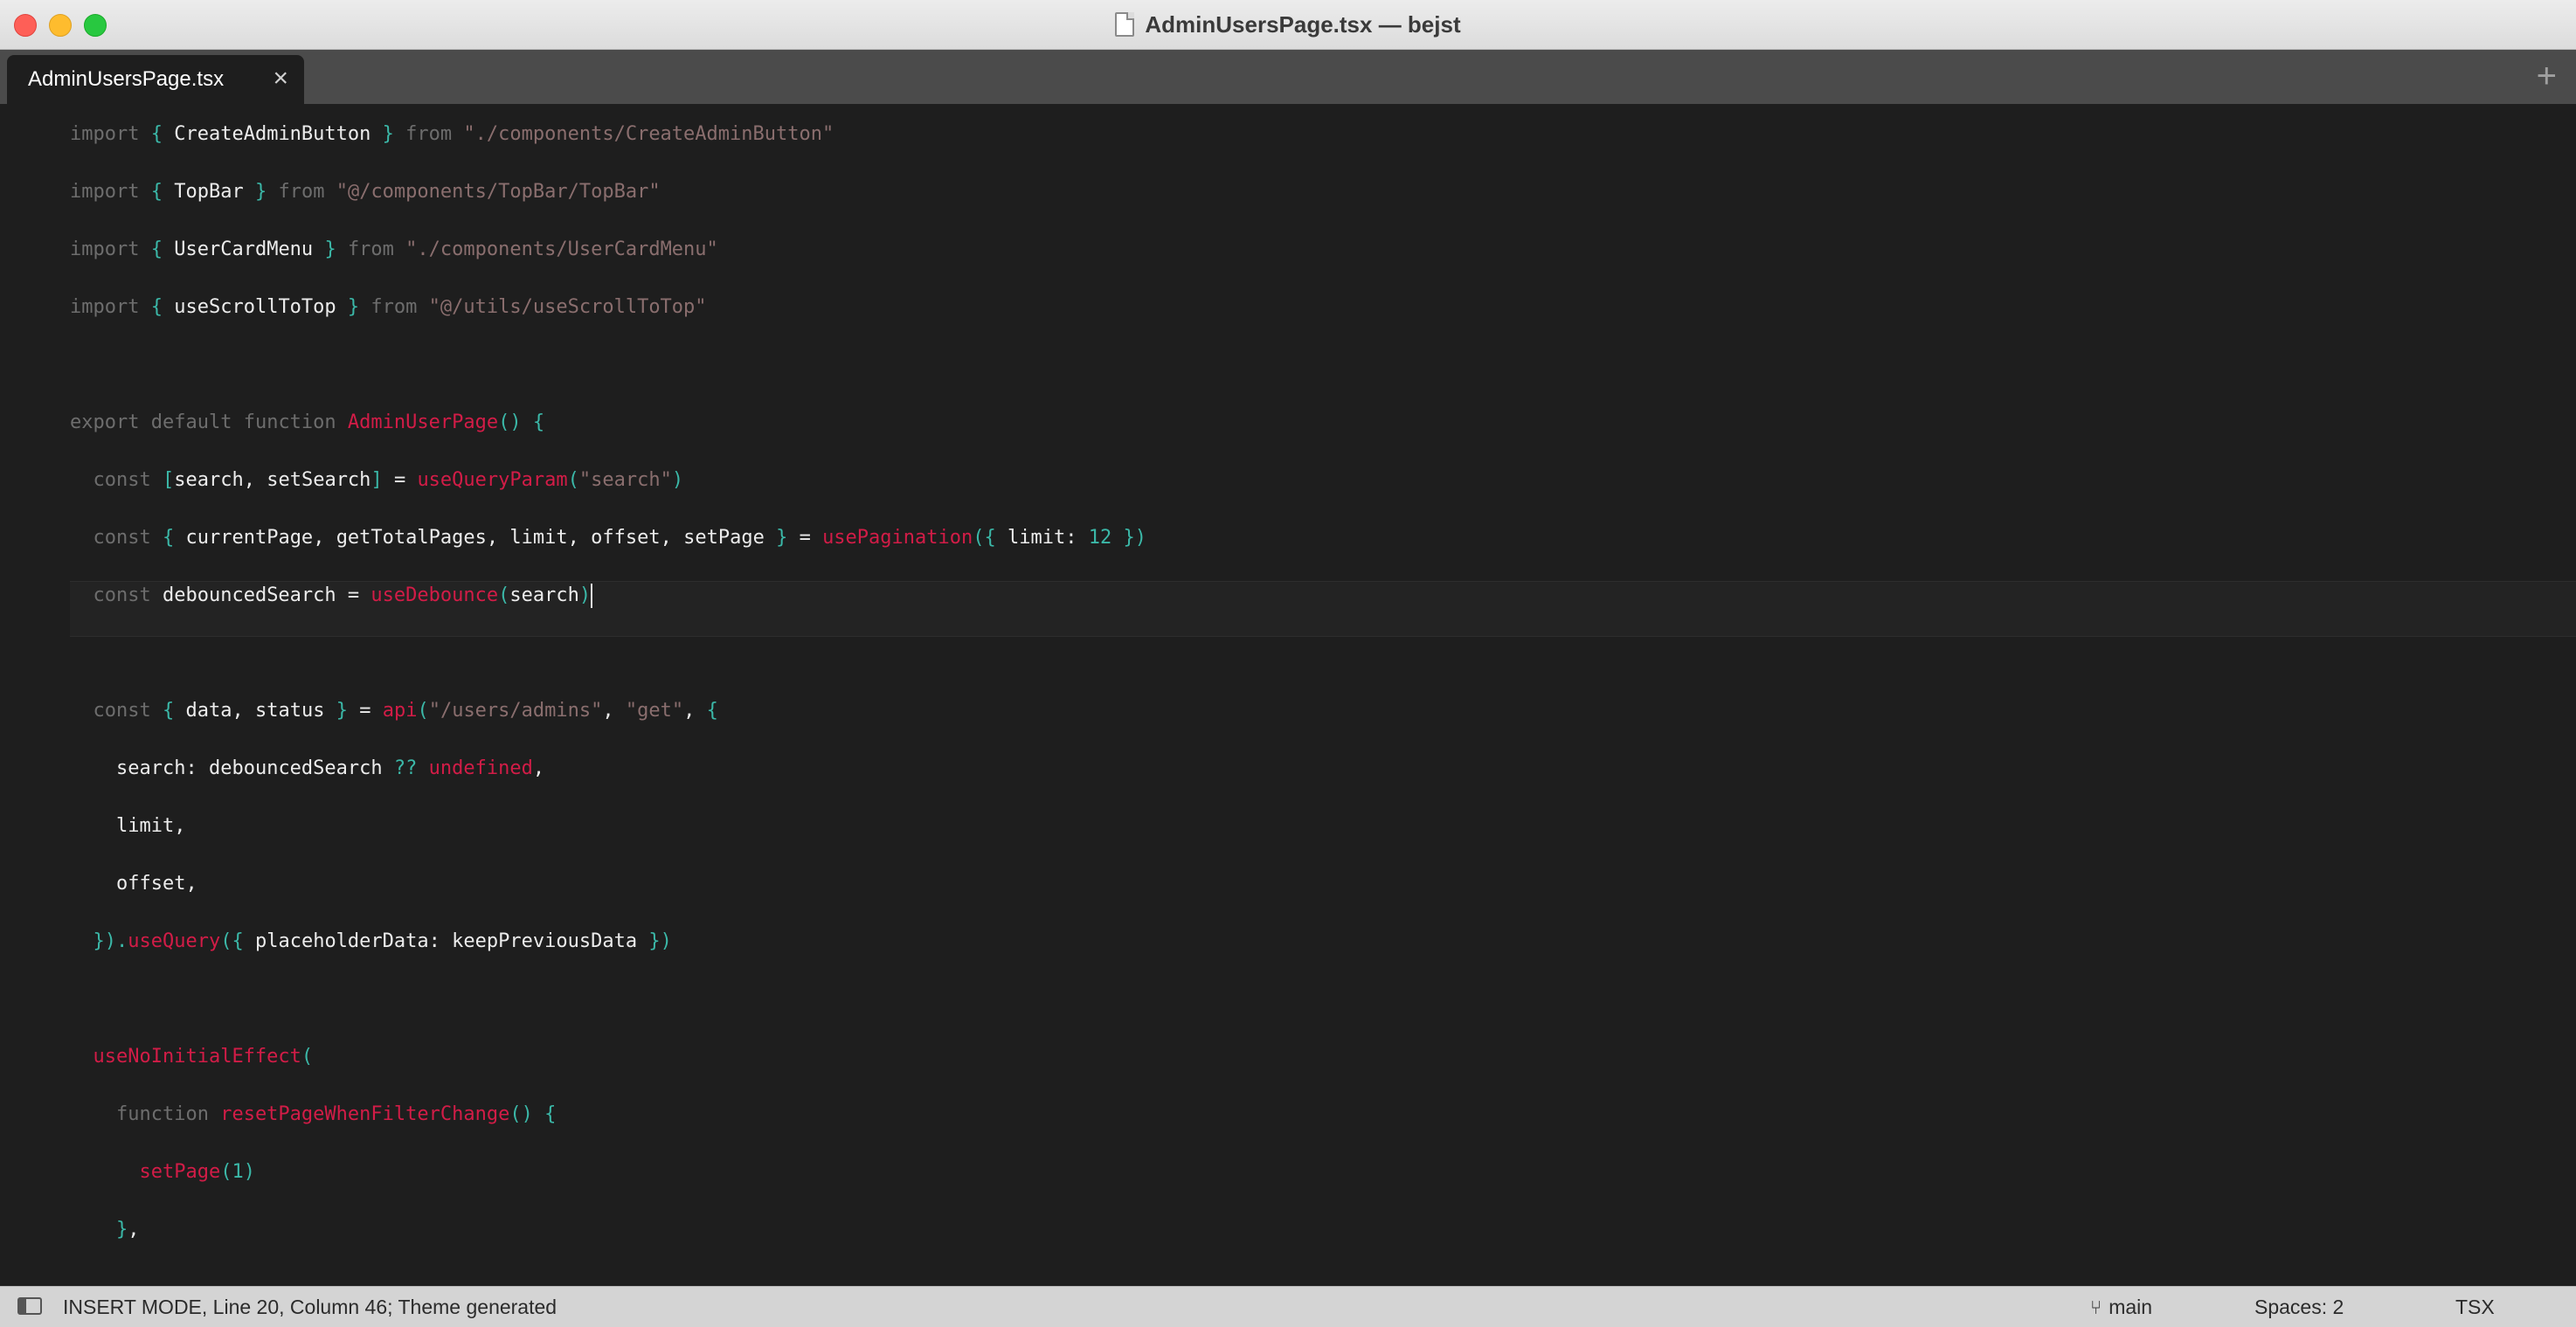 The height and width of the screenshot is (1327, 2576). Describe the element at coordinates (2475, 1307) in the screenshot. I see `syntax-selector: TSX` at that location.